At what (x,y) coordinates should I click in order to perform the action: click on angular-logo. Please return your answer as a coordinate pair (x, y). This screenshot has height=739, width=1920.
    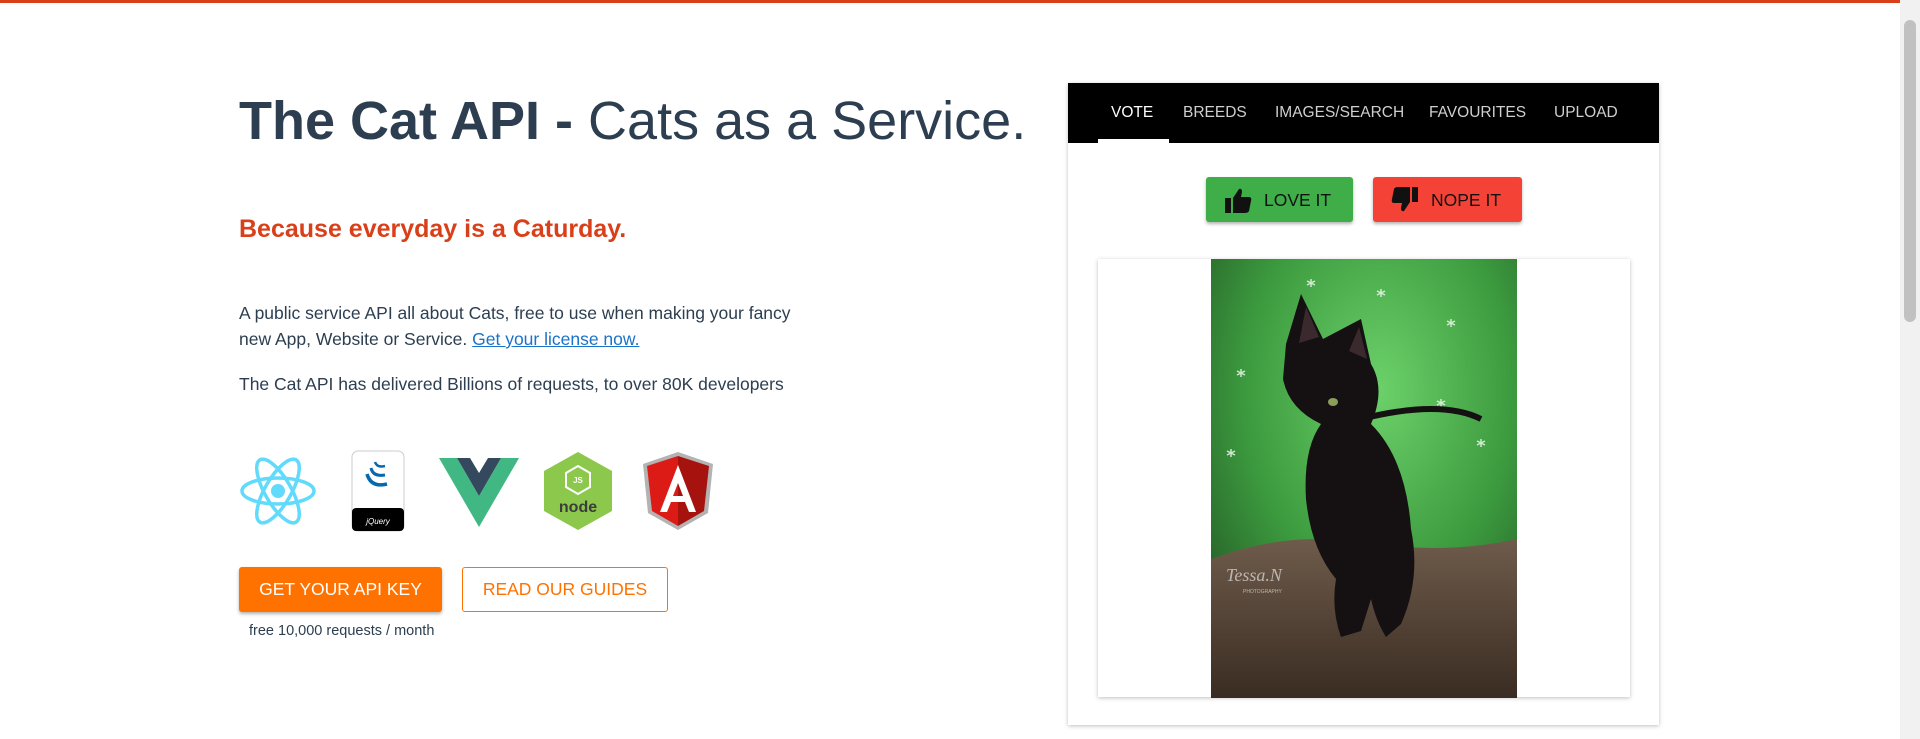
    Looking at the image, I should click on (678, 491).